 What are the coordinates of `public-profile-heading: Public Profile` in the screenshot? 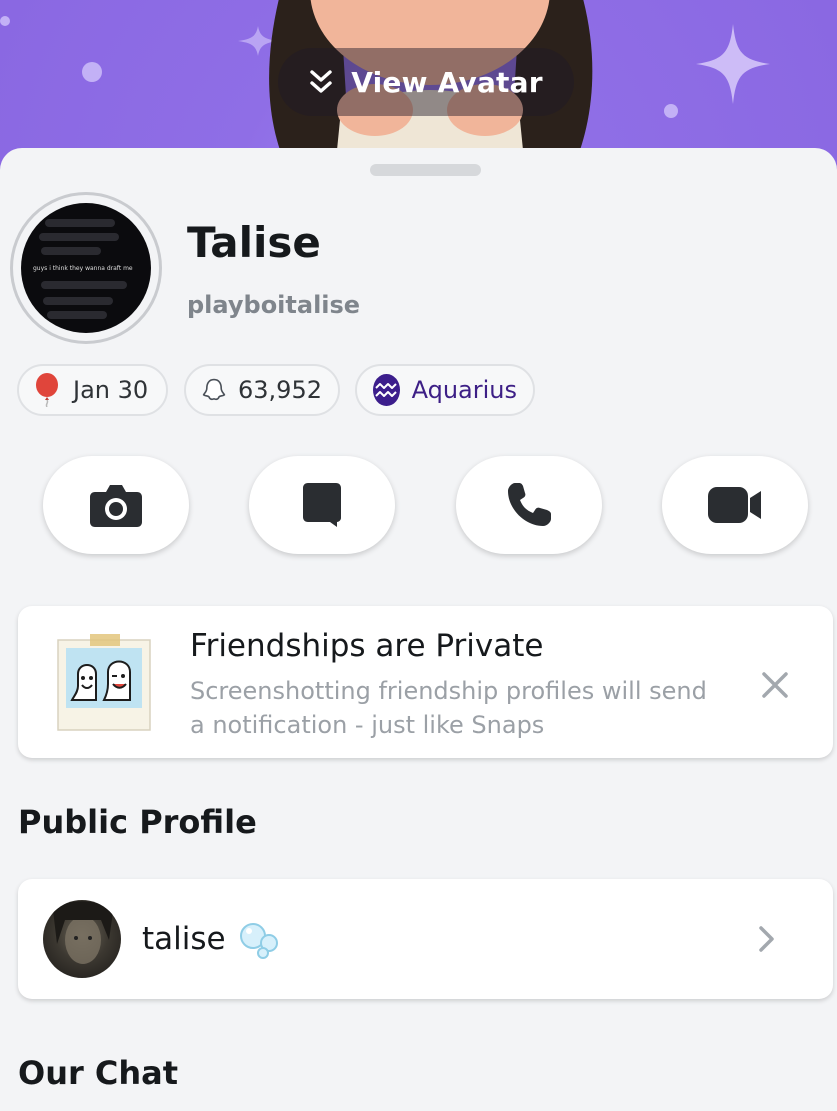 It's located at (137, 822).